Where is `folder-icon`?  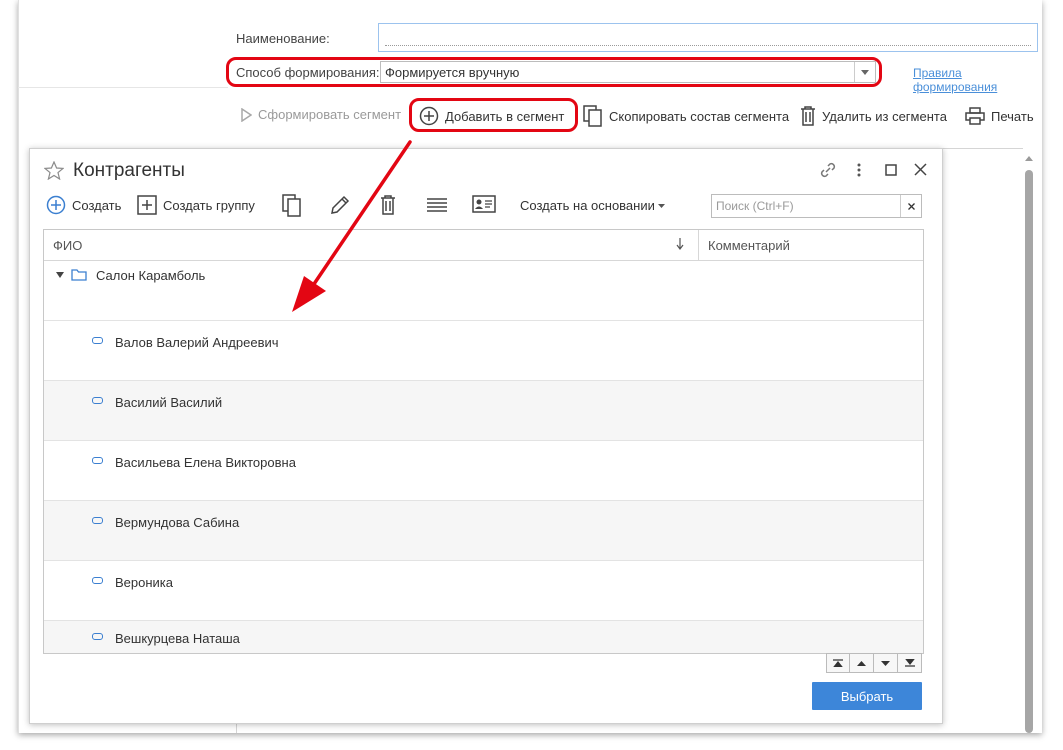 folder-icon is located at coordinates (79, 275).